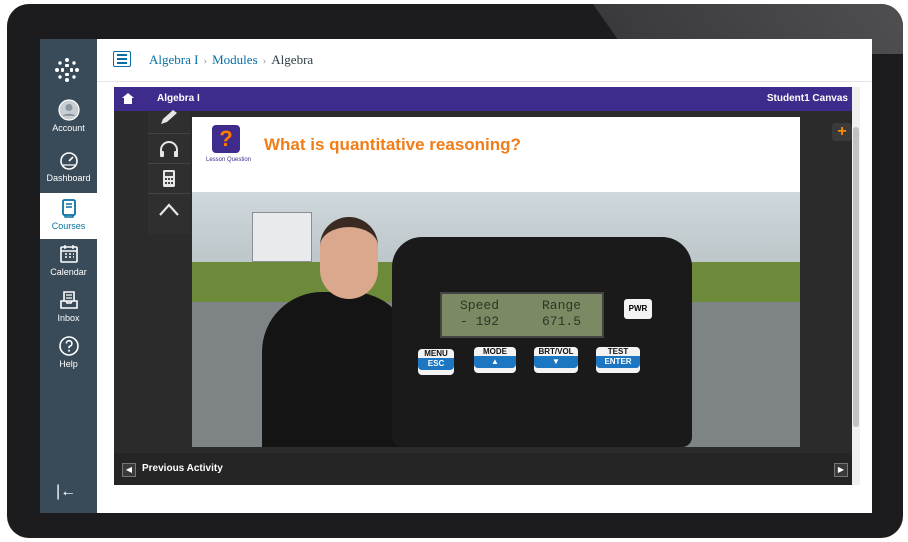  Describe the element at coordinates (68, 161) in the screenshot. I see `dashboard-icon` at that location.